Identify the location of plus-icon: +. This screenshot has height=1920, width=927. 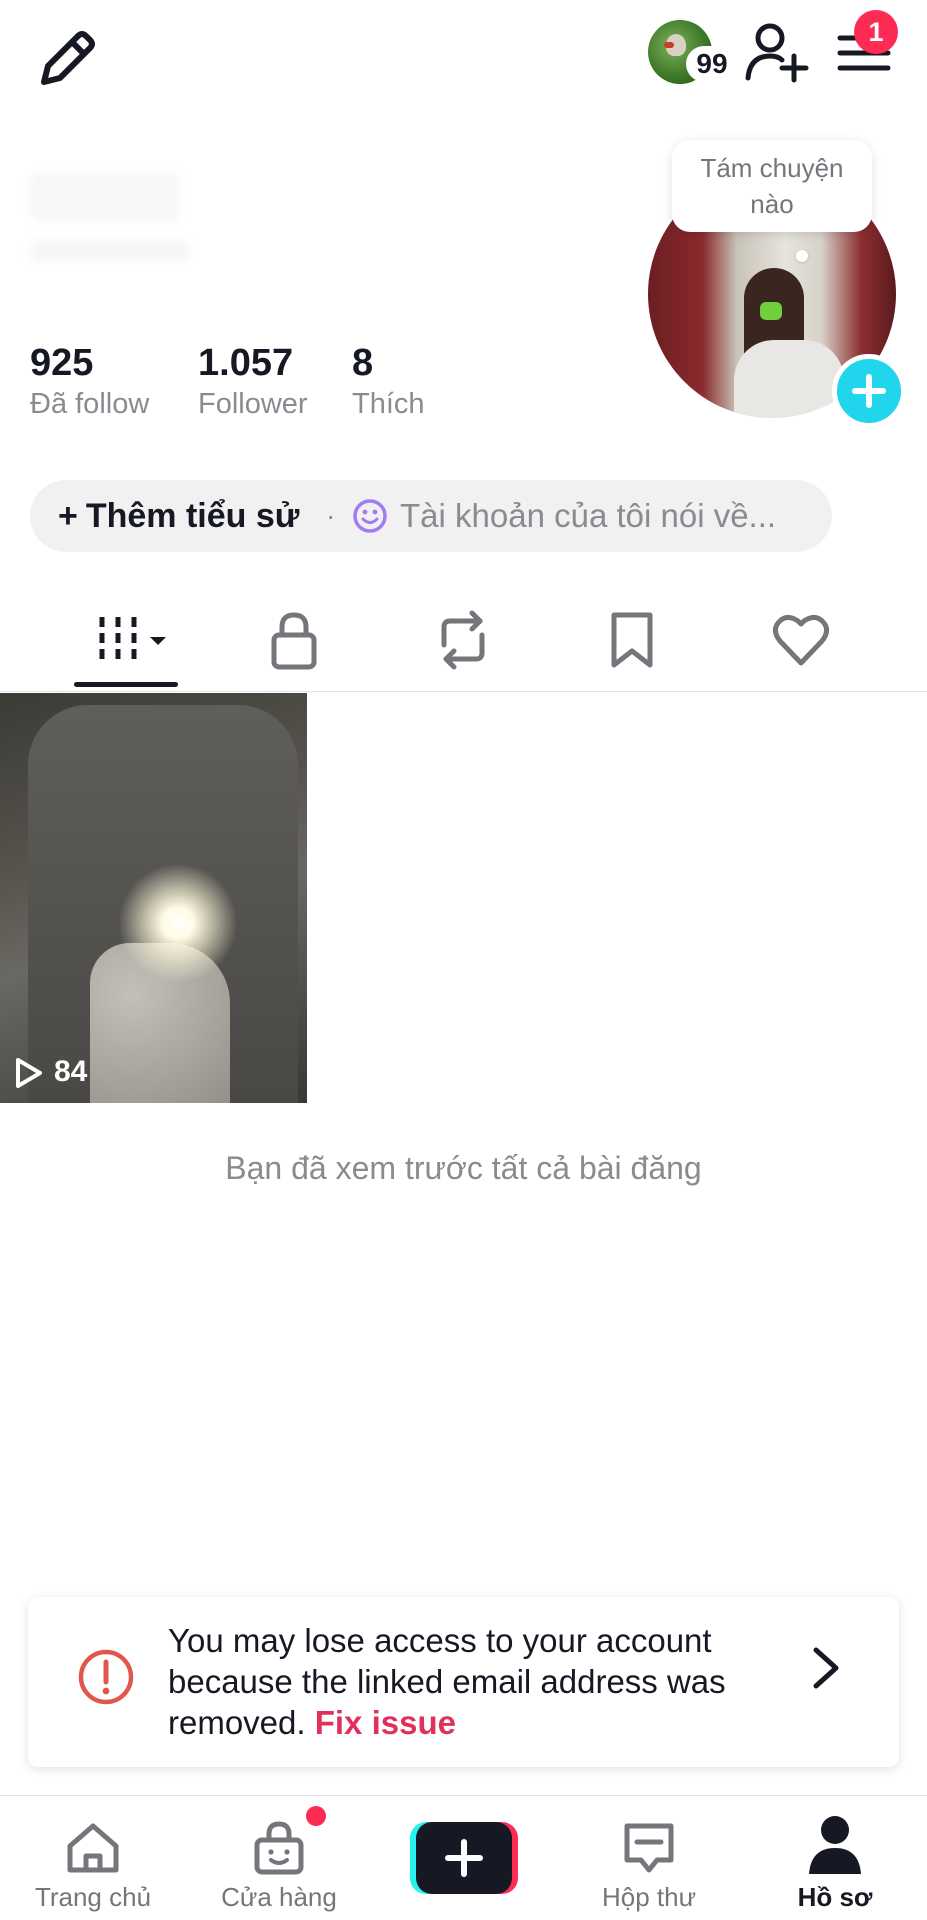
(68, 516).